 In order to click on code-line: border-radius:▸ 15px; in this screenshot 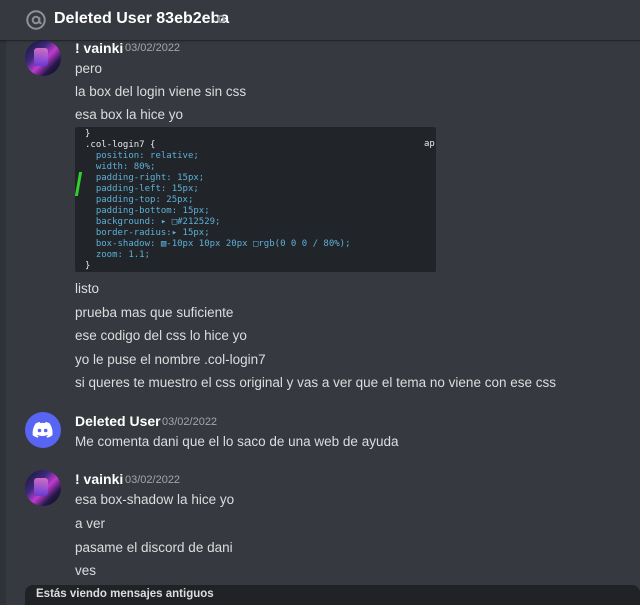, I will do `click(147, 233)`.